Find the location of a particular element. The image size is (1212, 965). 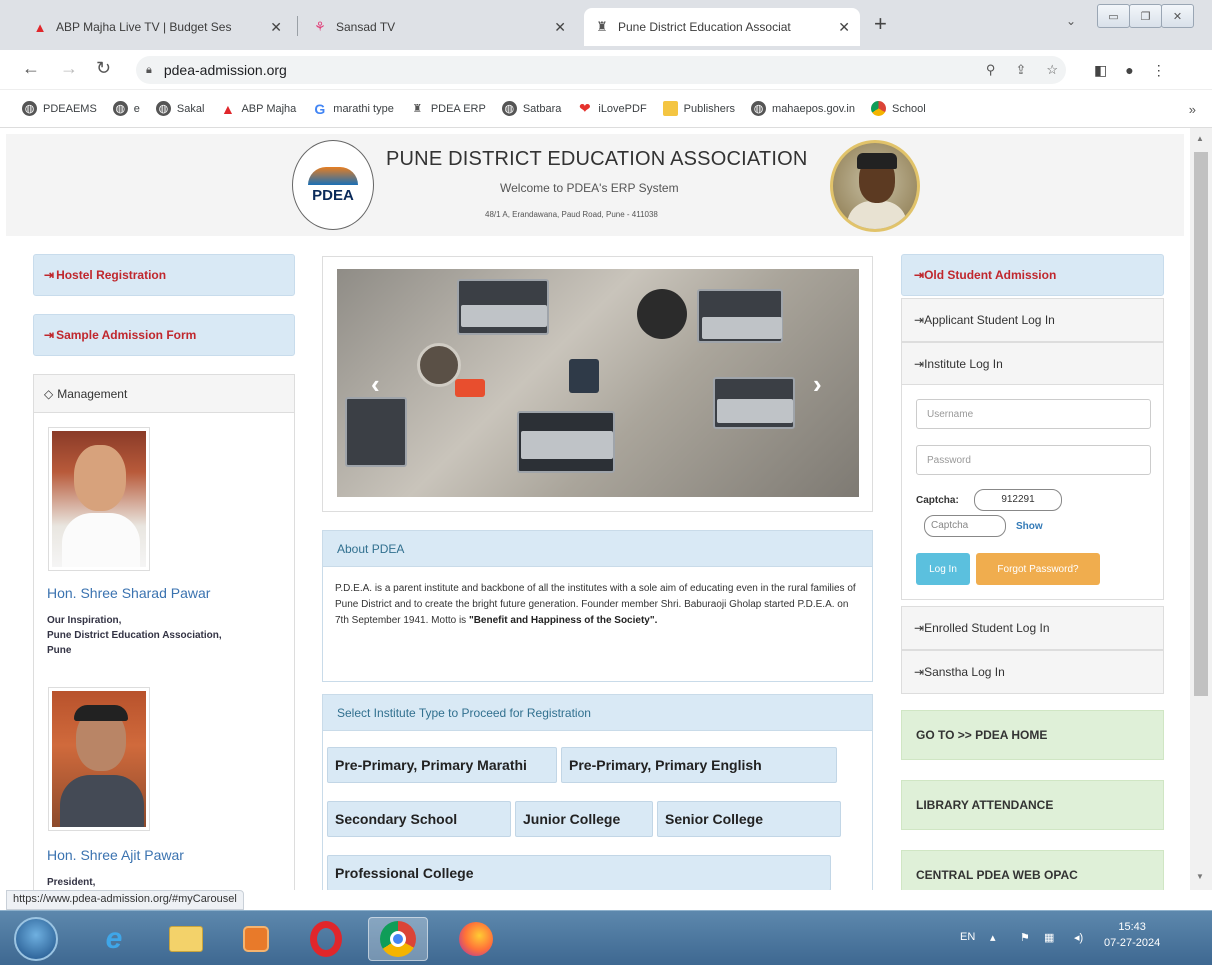

username-input: Username is located at coordinates (1033, 414).